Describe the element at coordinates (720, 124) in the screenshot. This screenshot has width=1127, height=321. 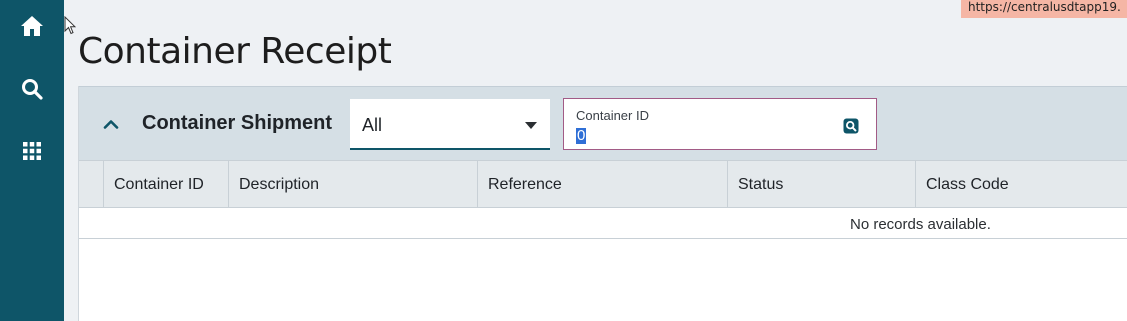
I see `container-id-field: Container ID 0` at that location.